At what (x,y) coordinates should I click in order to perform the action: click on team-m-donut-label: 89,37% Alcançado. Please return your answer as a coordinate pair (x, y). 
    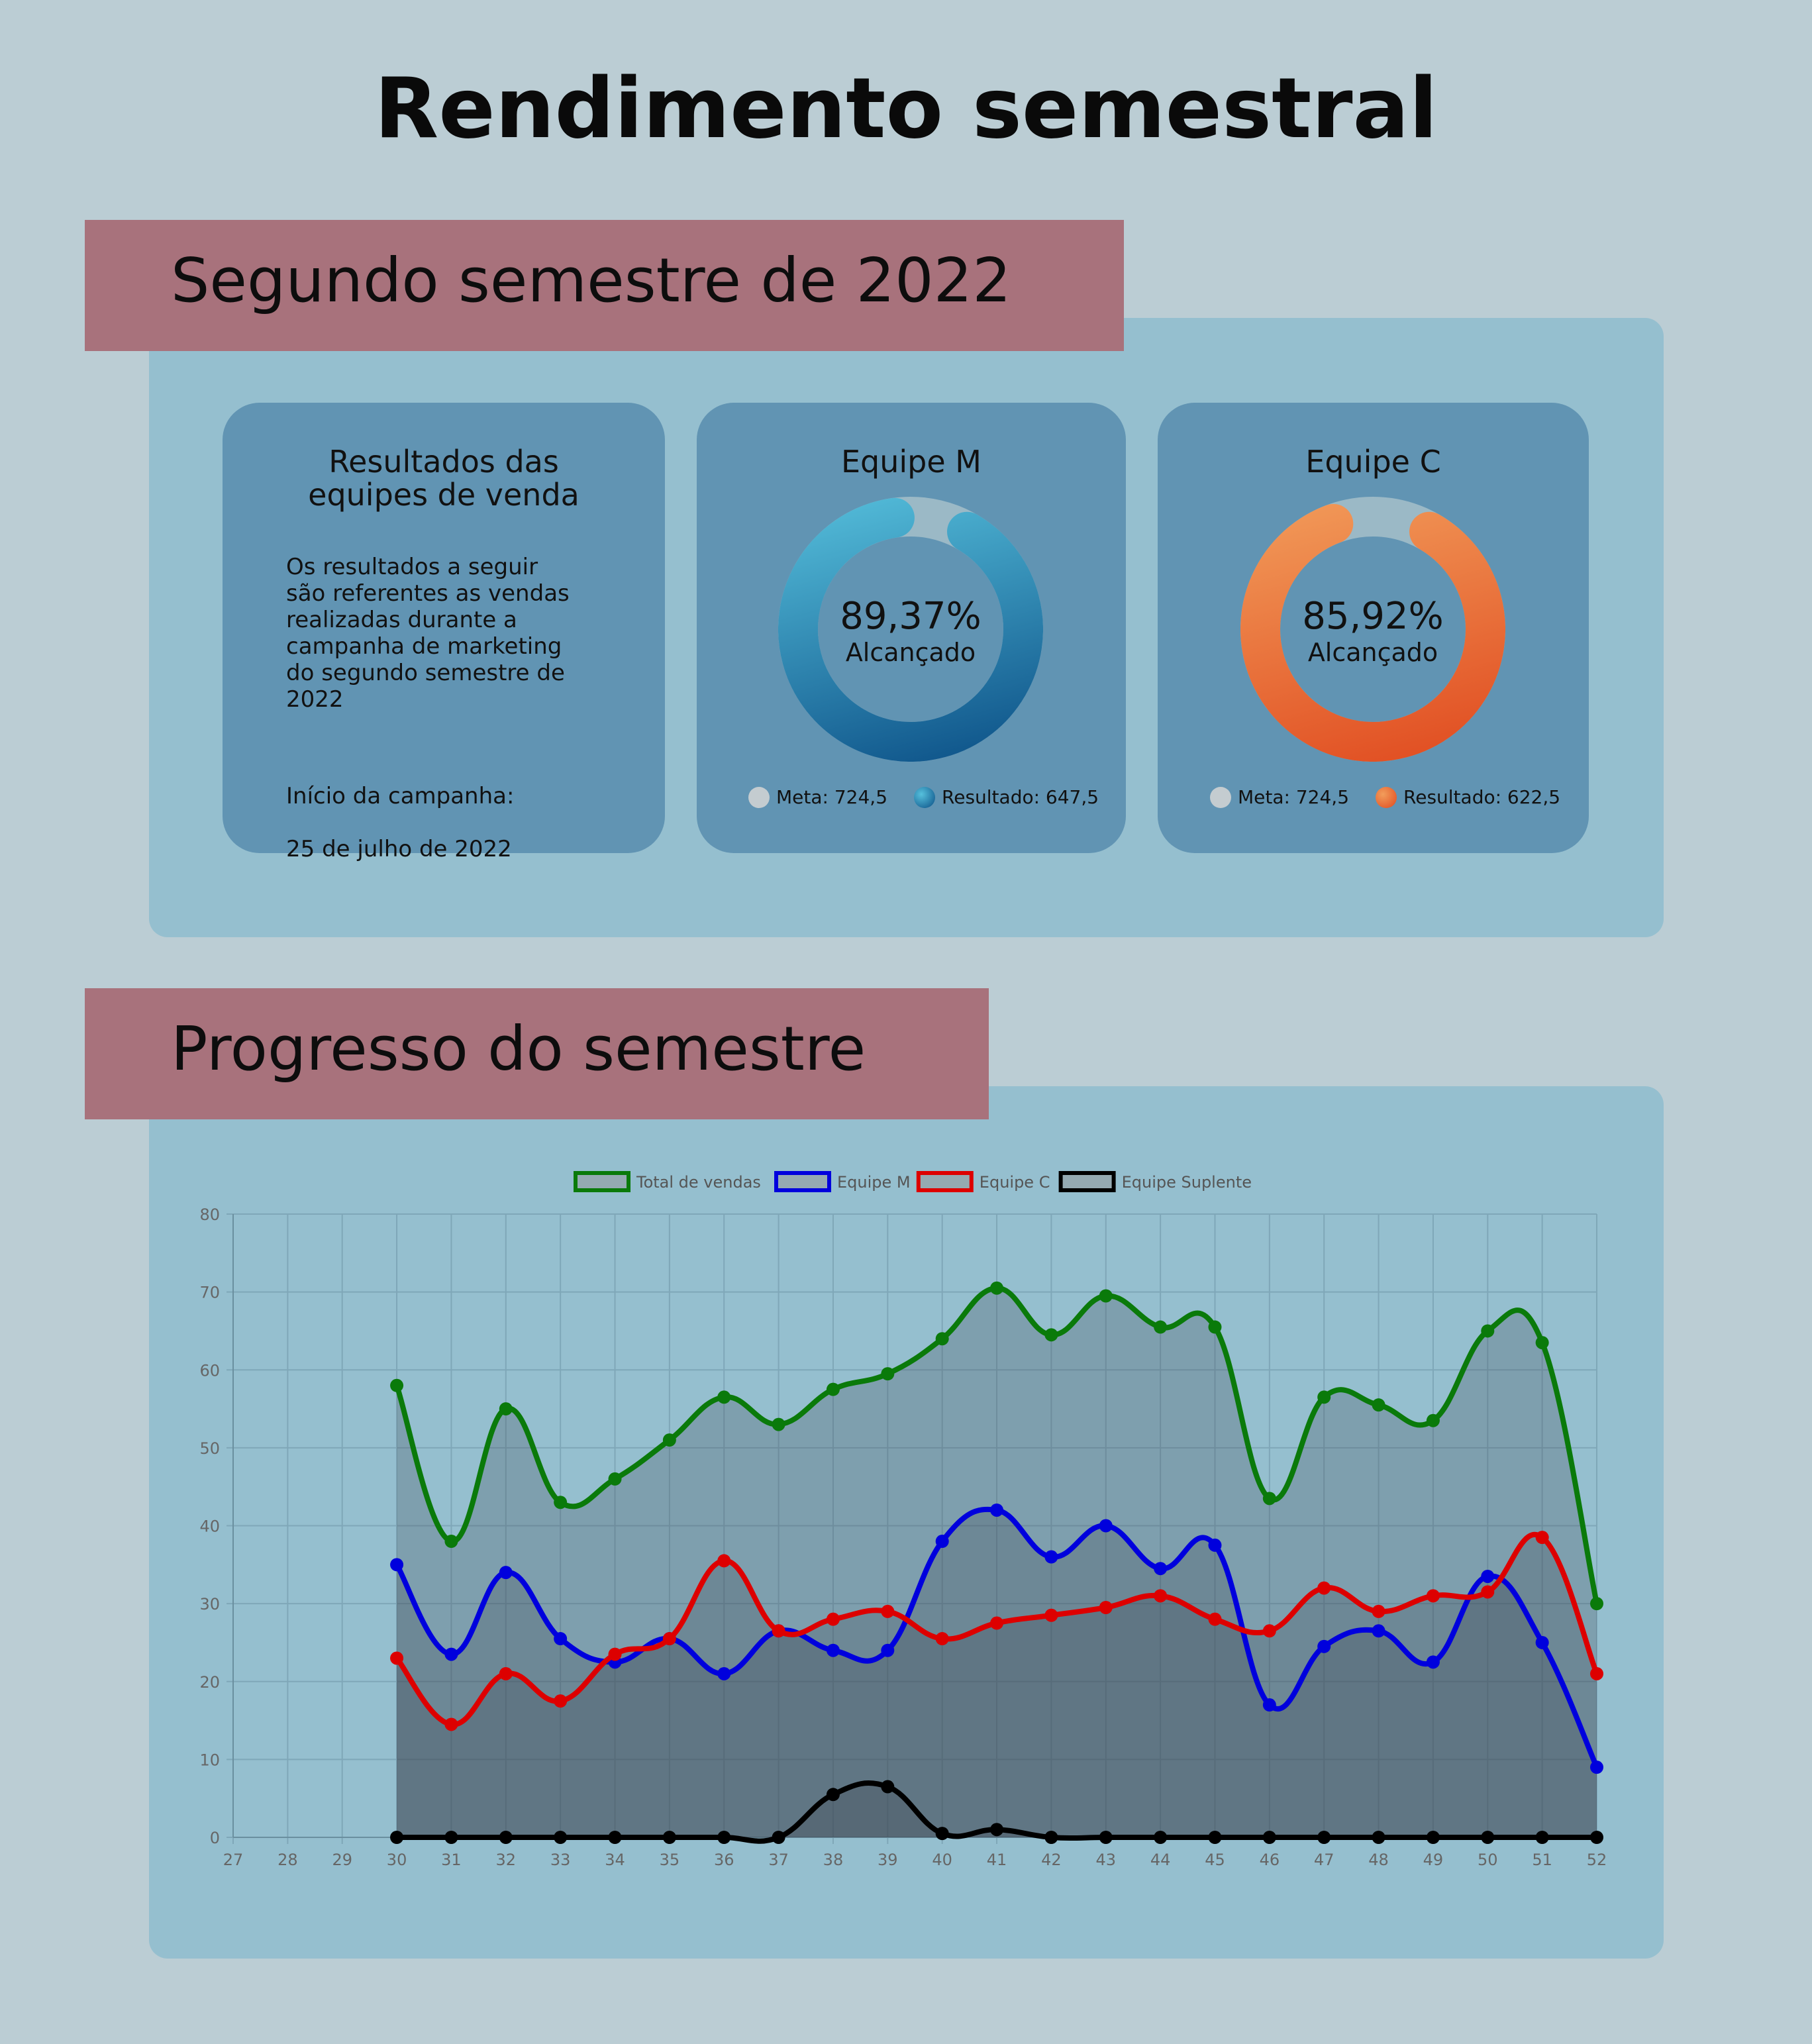
    Looking at the image, I should click on (910, 631).